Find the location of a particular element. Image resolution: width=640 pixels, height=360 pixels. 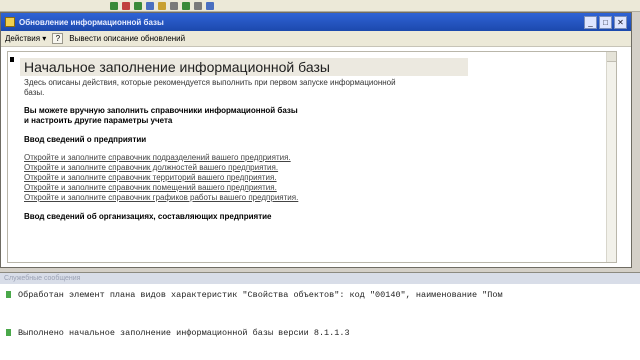

window-title: Обновление информационной базы is located at coordinates (91, 22).